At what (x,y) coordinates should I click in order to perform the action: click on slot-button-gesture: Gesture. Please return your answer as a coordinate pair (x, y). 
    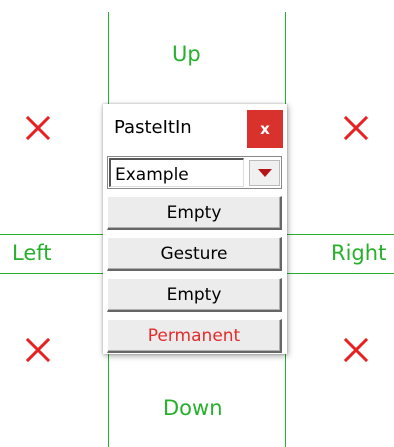
    Looking at the image, I should click on (194, 254).